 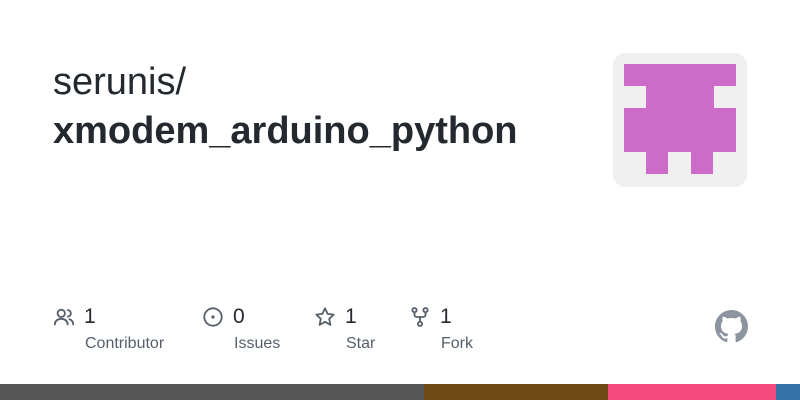 I want to click on language-bar, so click(x=400, y=392).